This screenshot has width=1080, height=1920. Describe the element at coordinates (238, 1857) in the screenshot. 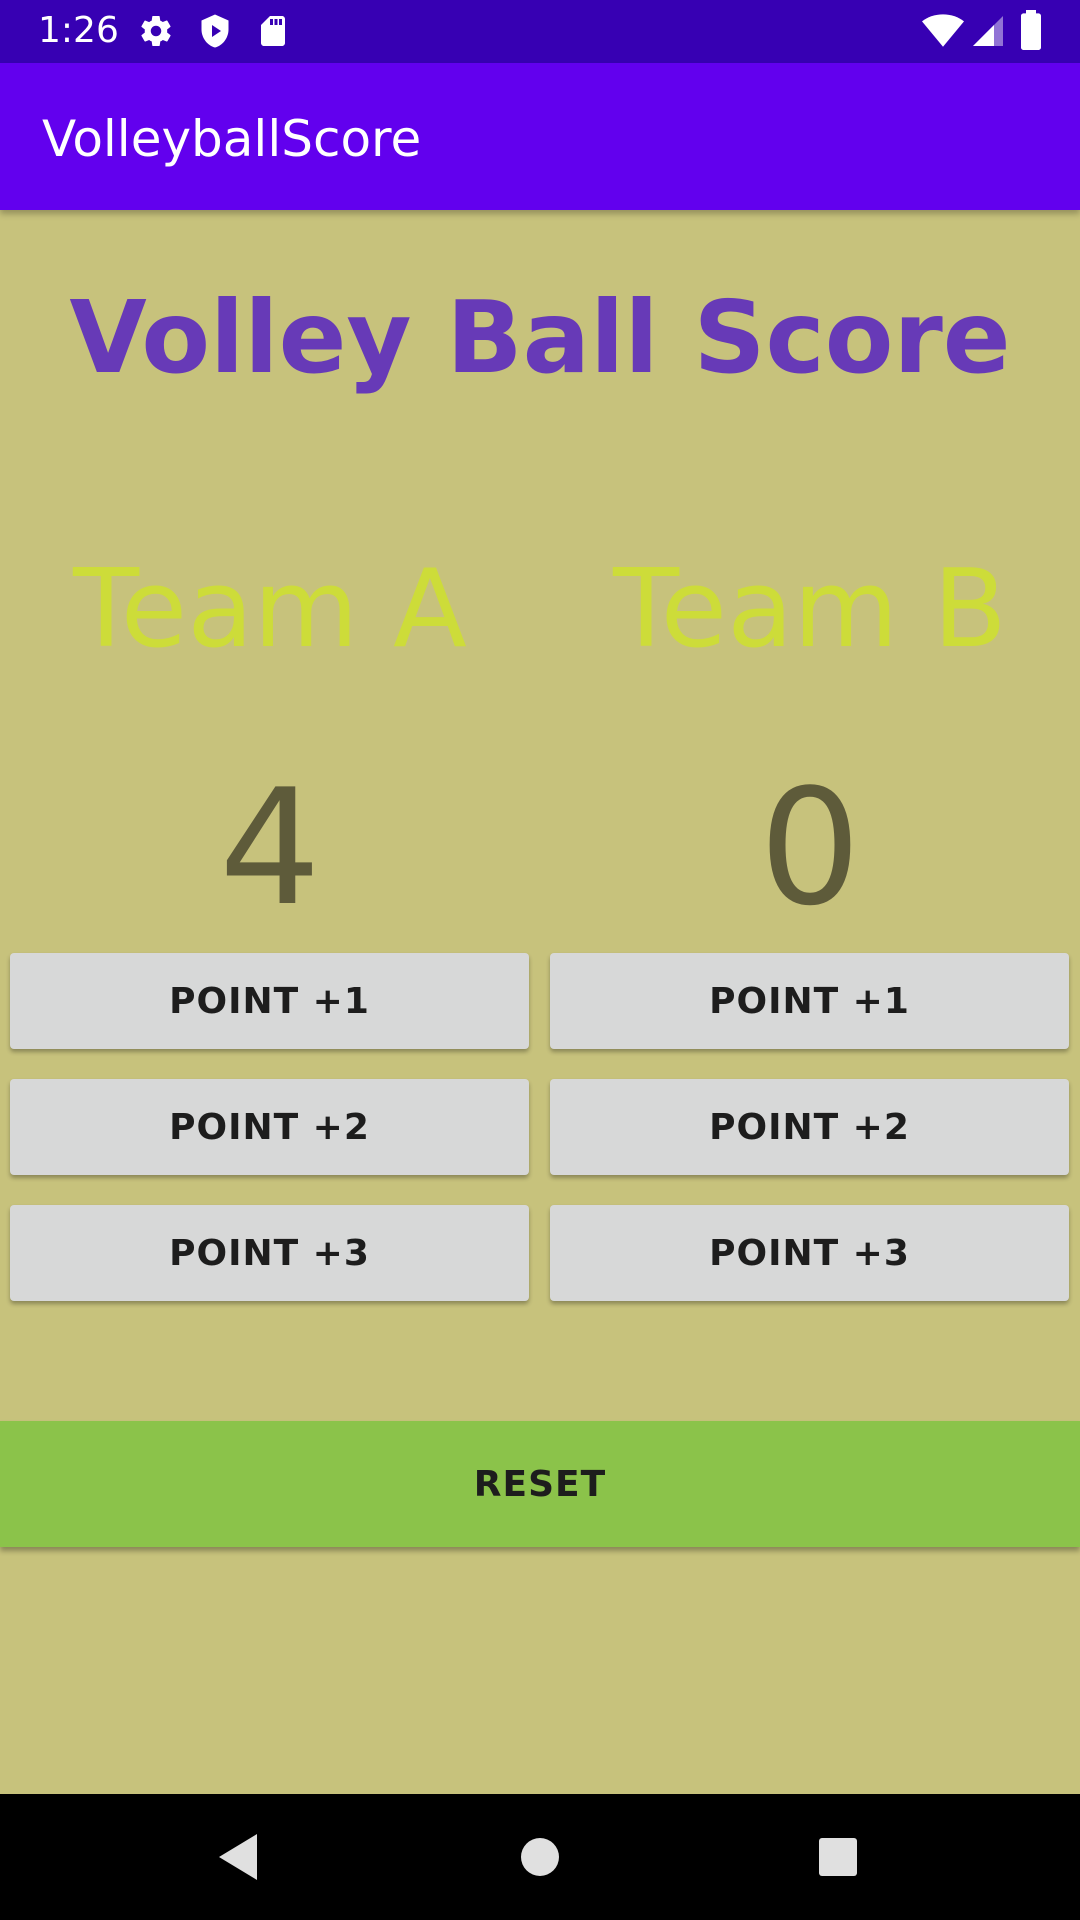

I see `back-icon` at that location.